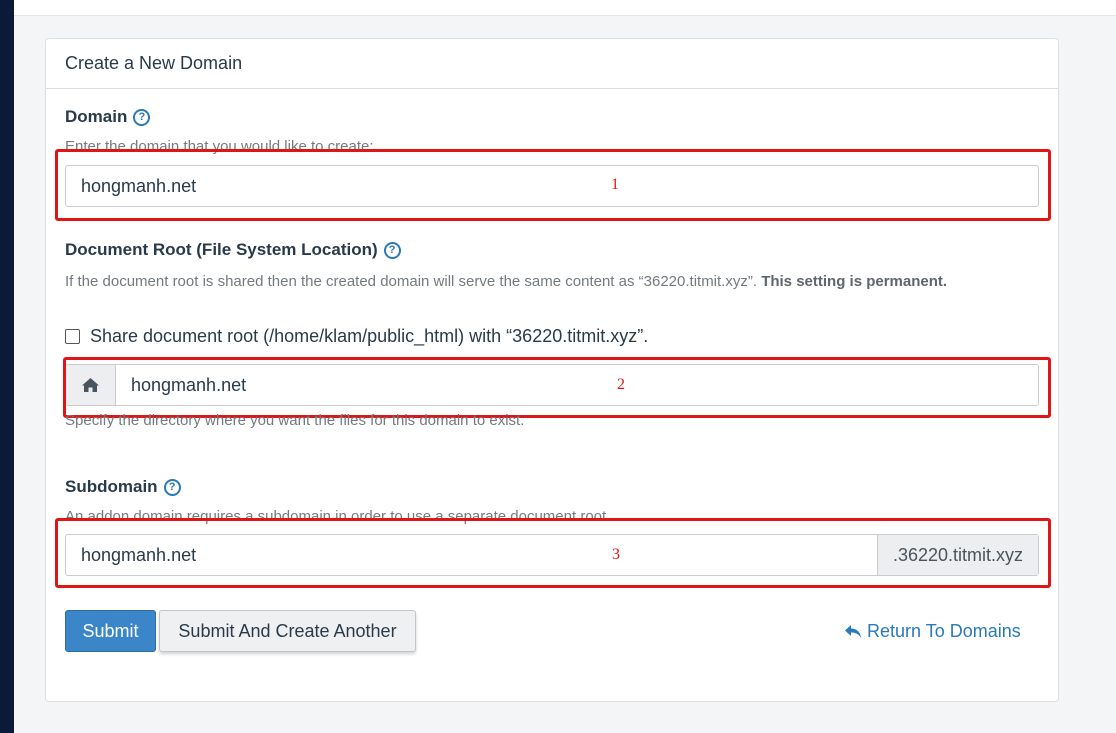 The image size is (1116, 733). What do you see at coordinates (131, 555) in the screenshot?
I see `subdomain-input-value: hongmanh.net` at bounding box center [131, 555].